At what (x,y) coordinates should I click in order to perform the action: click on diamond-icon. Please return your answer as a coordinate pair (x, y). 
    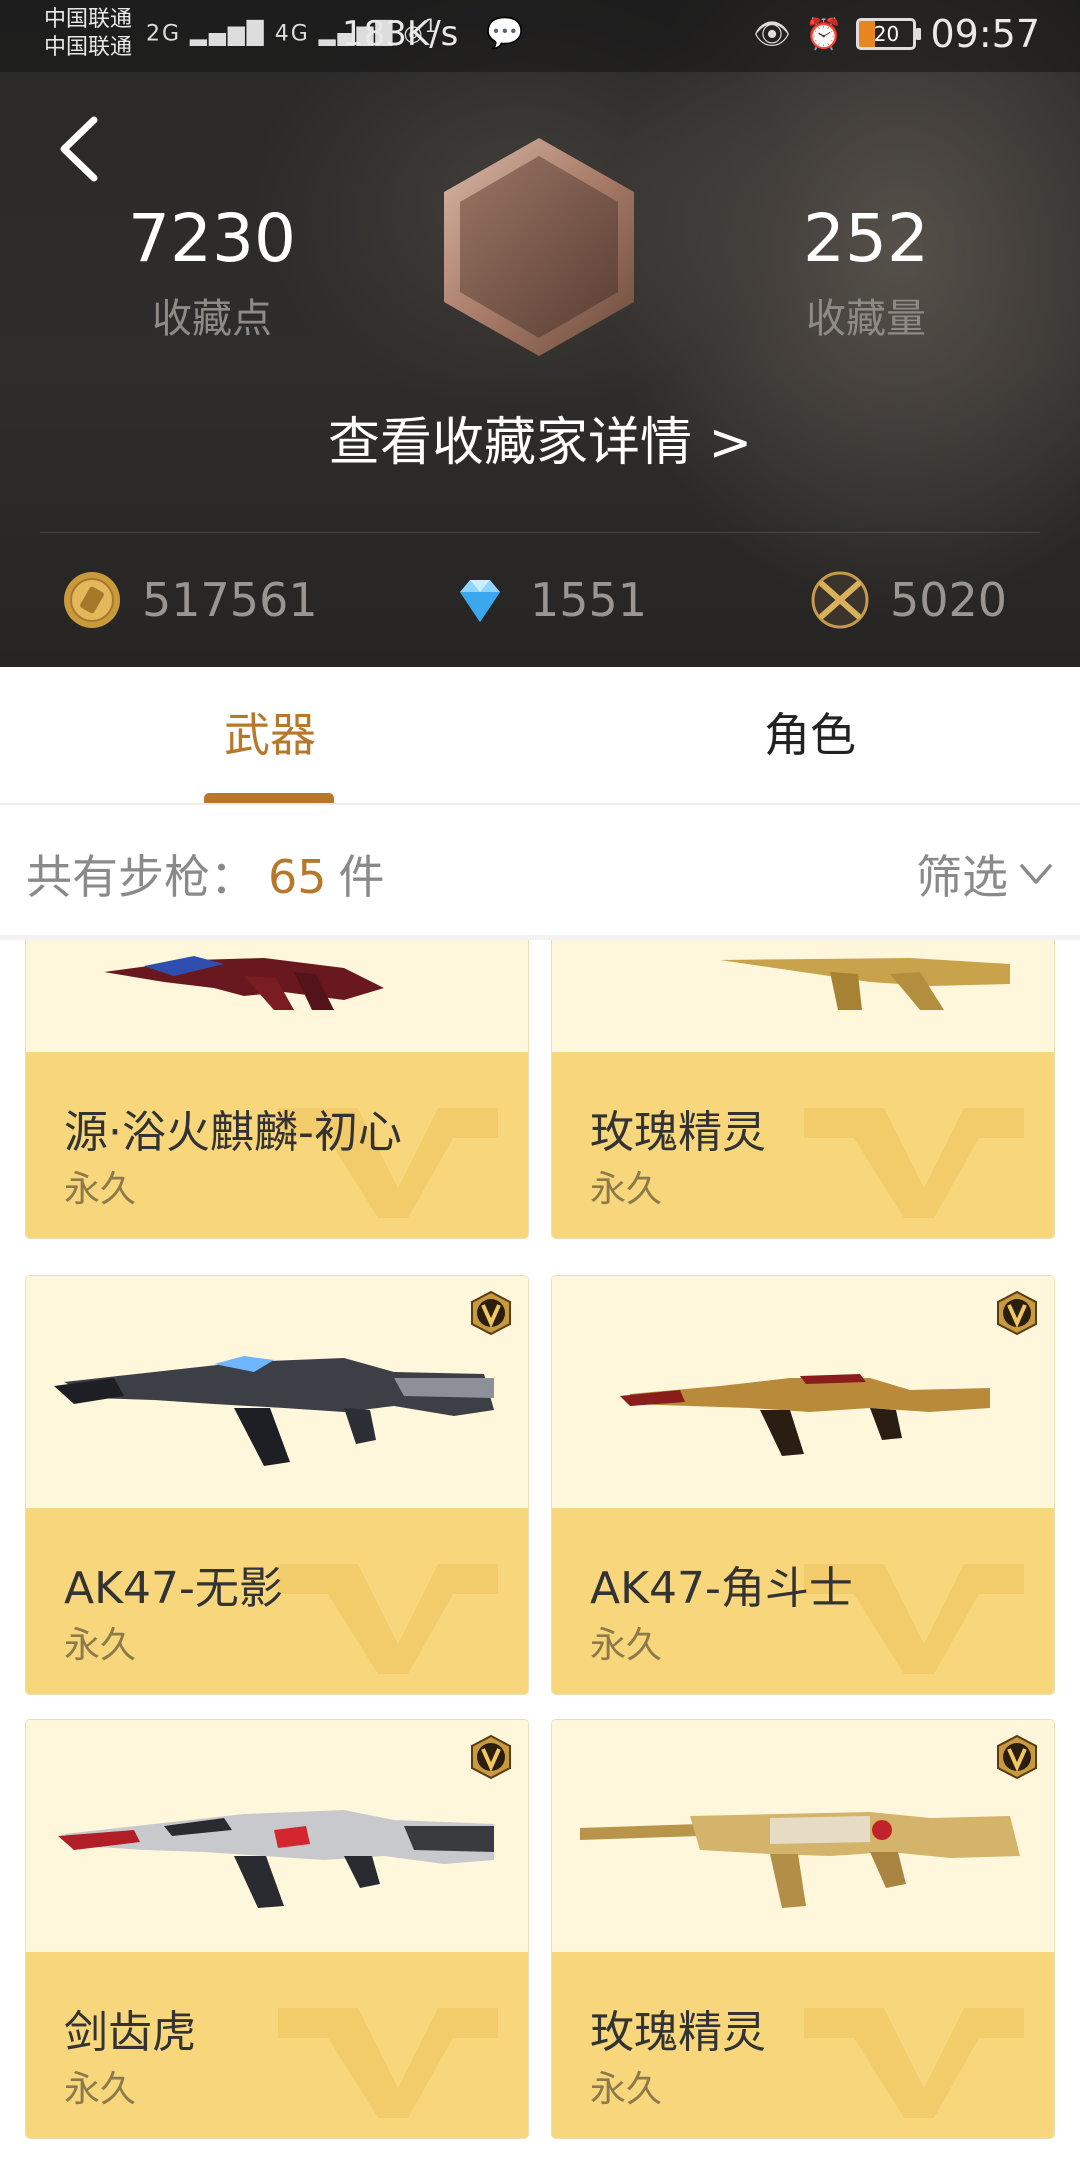
    Looking at the image, I should click on (480, 601).